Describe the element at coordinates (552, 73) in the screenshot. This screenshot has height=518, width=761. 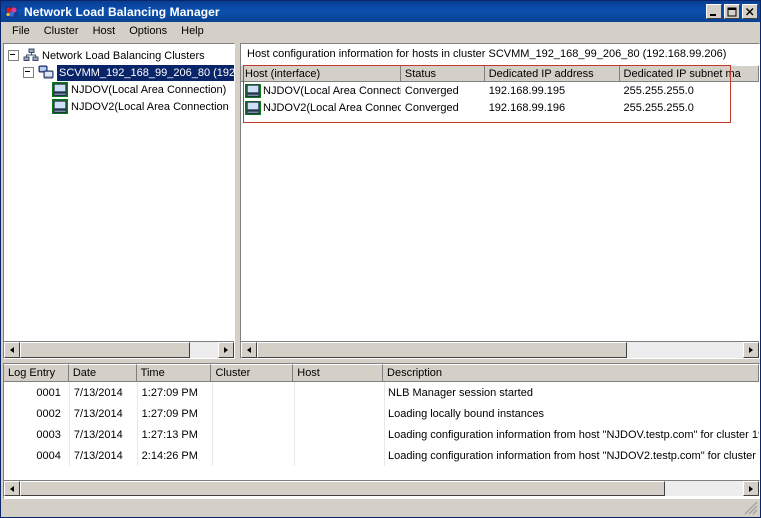
I see `column-header-dedicated-ip: Dedicated IP address` at that location.